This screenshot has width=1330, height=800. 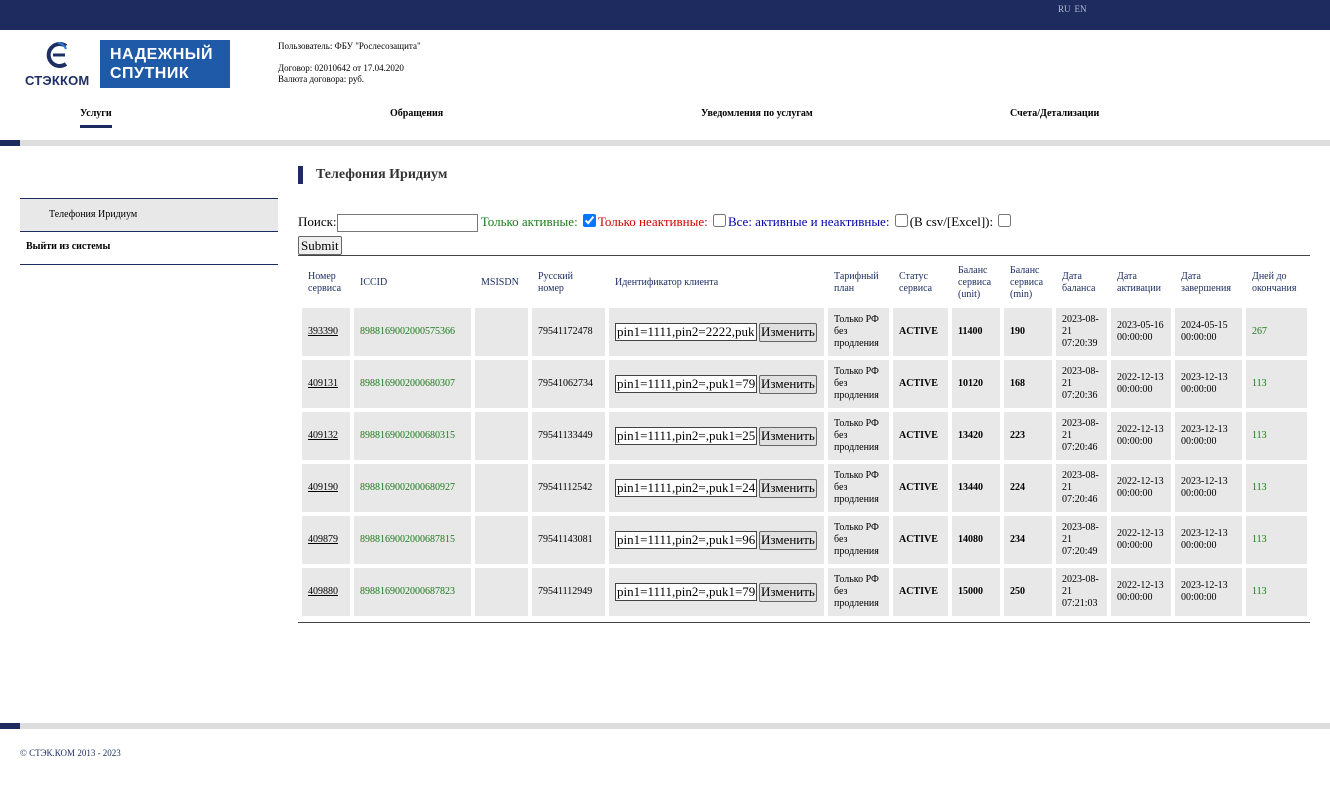 What do you see at coordinates (719, 220) in the screenshot?
I see `only-inactive-checkbox` at bounding box center [719, 220].